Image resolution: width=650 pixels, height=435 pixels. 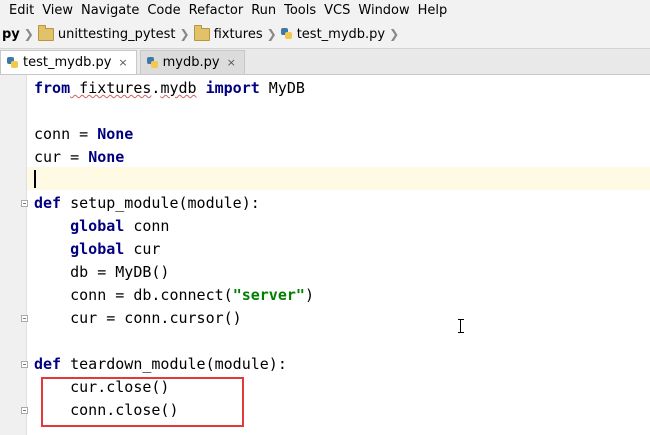 I want to click on menu-window: Window, so click(x=383, y=10).